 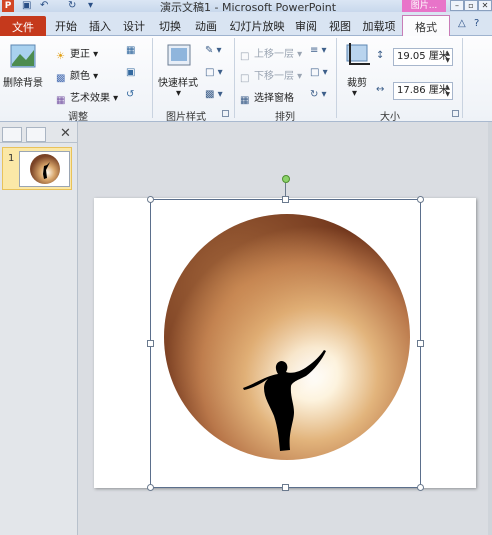 I want to click on bring-forward-button: □ 上移一层 ▾, so click(x=271, y=53).